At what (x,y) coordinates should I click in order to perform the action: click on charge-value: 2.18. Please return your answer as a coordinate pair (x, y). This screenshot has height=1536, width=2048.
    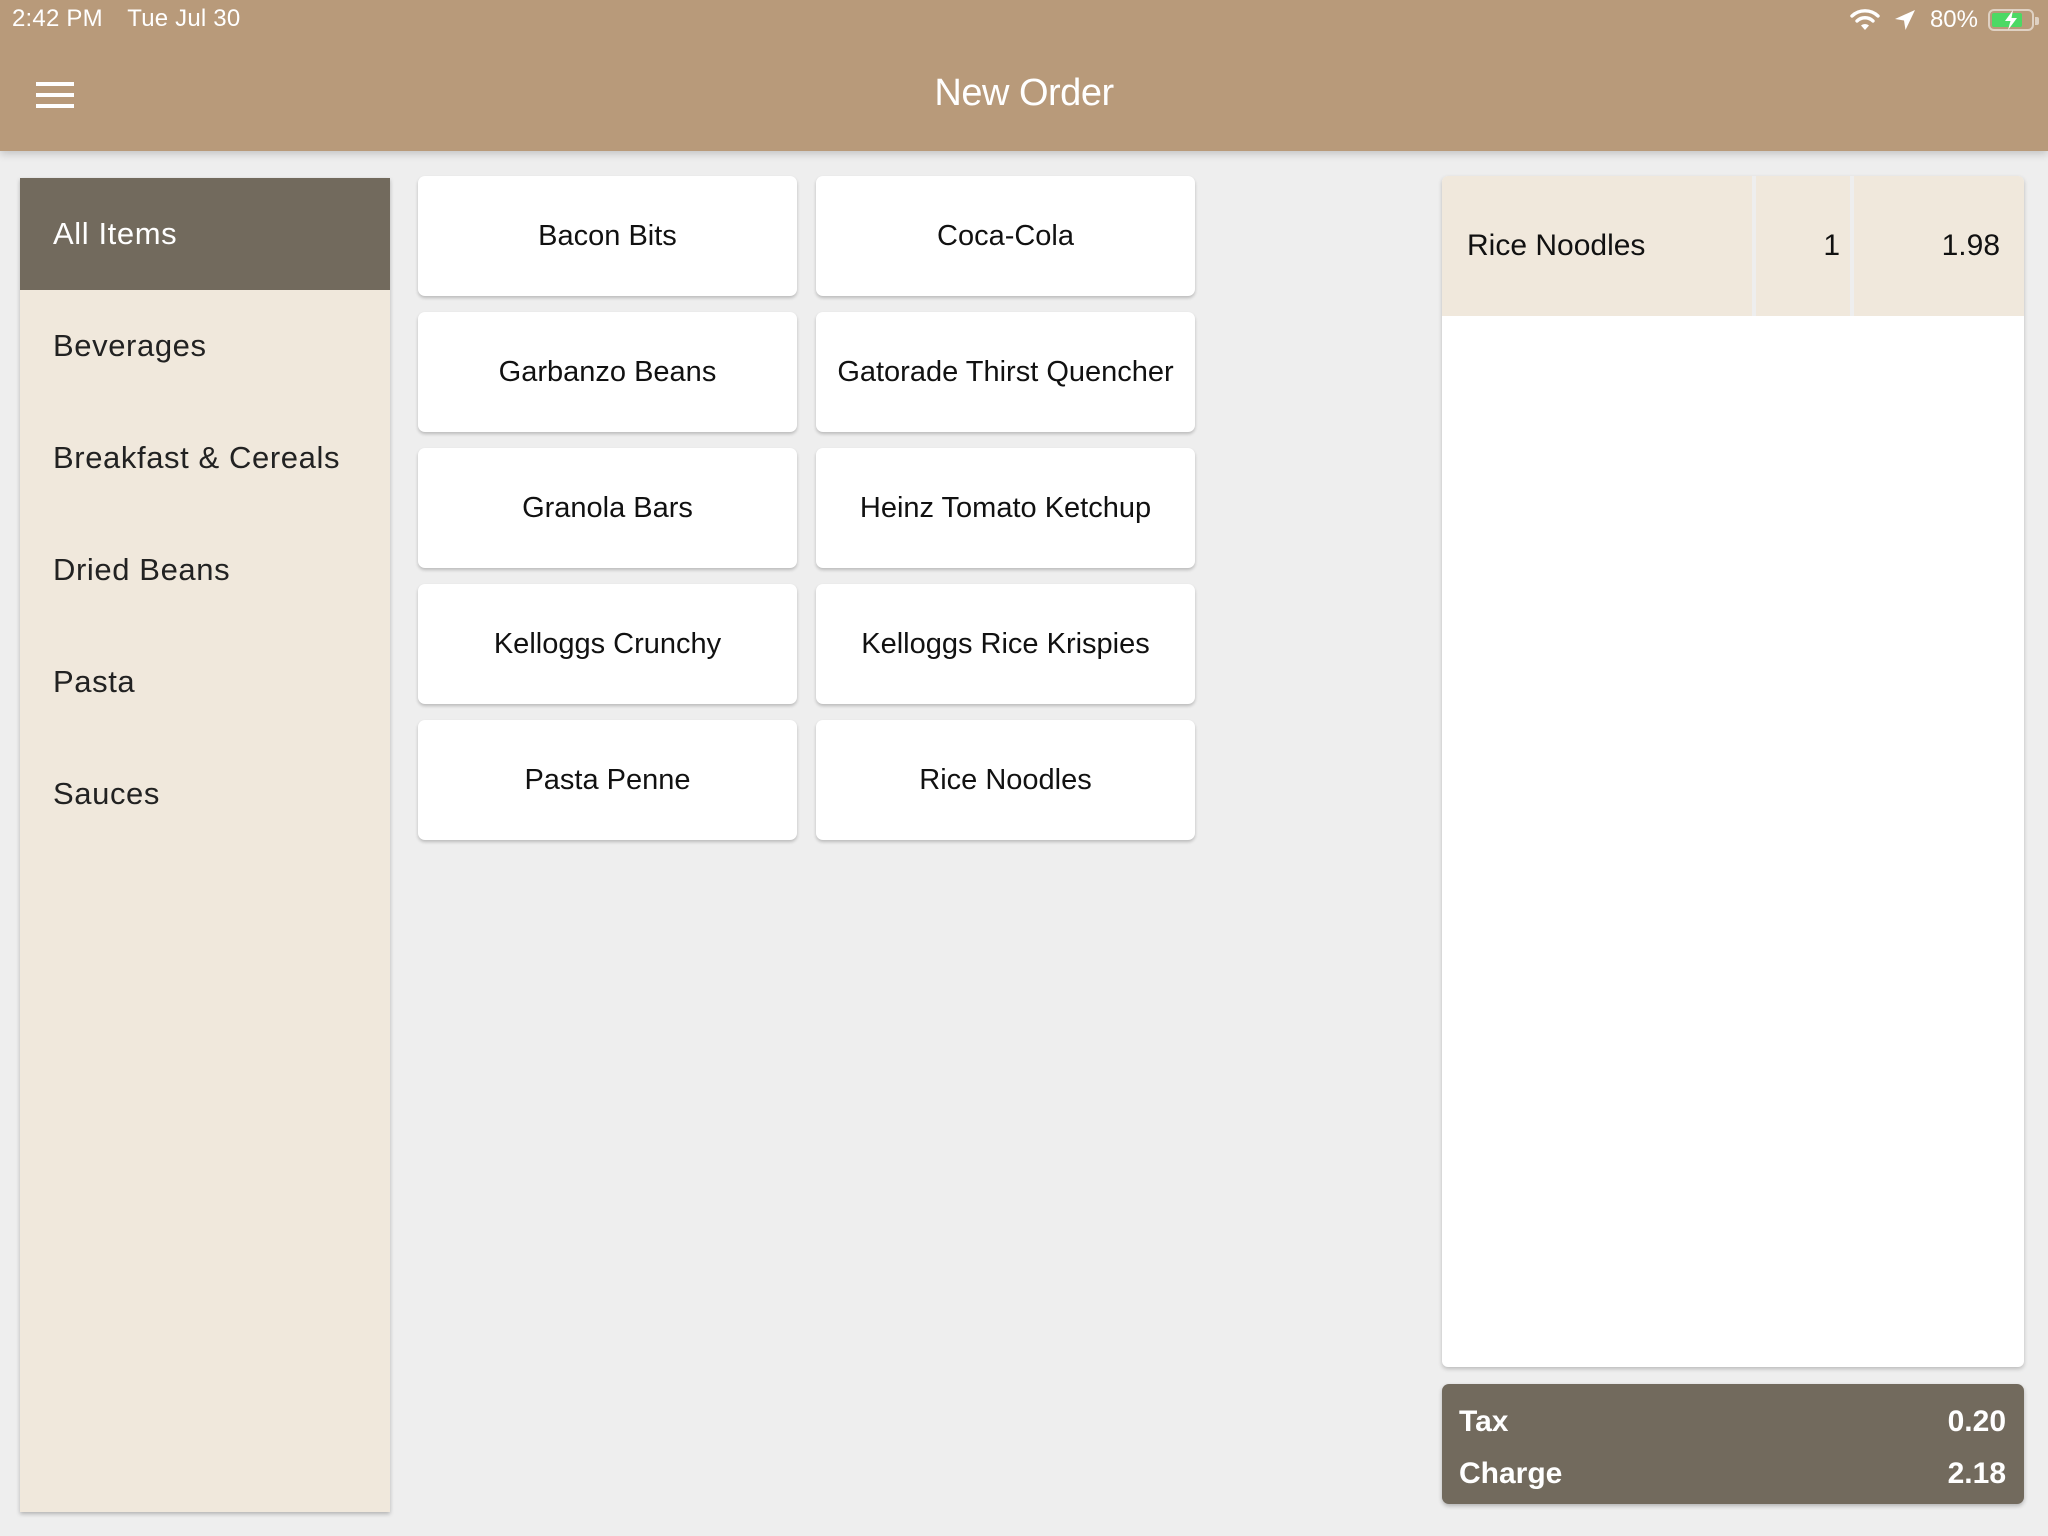
    Looking at the image, I should click on (1976, 1473).